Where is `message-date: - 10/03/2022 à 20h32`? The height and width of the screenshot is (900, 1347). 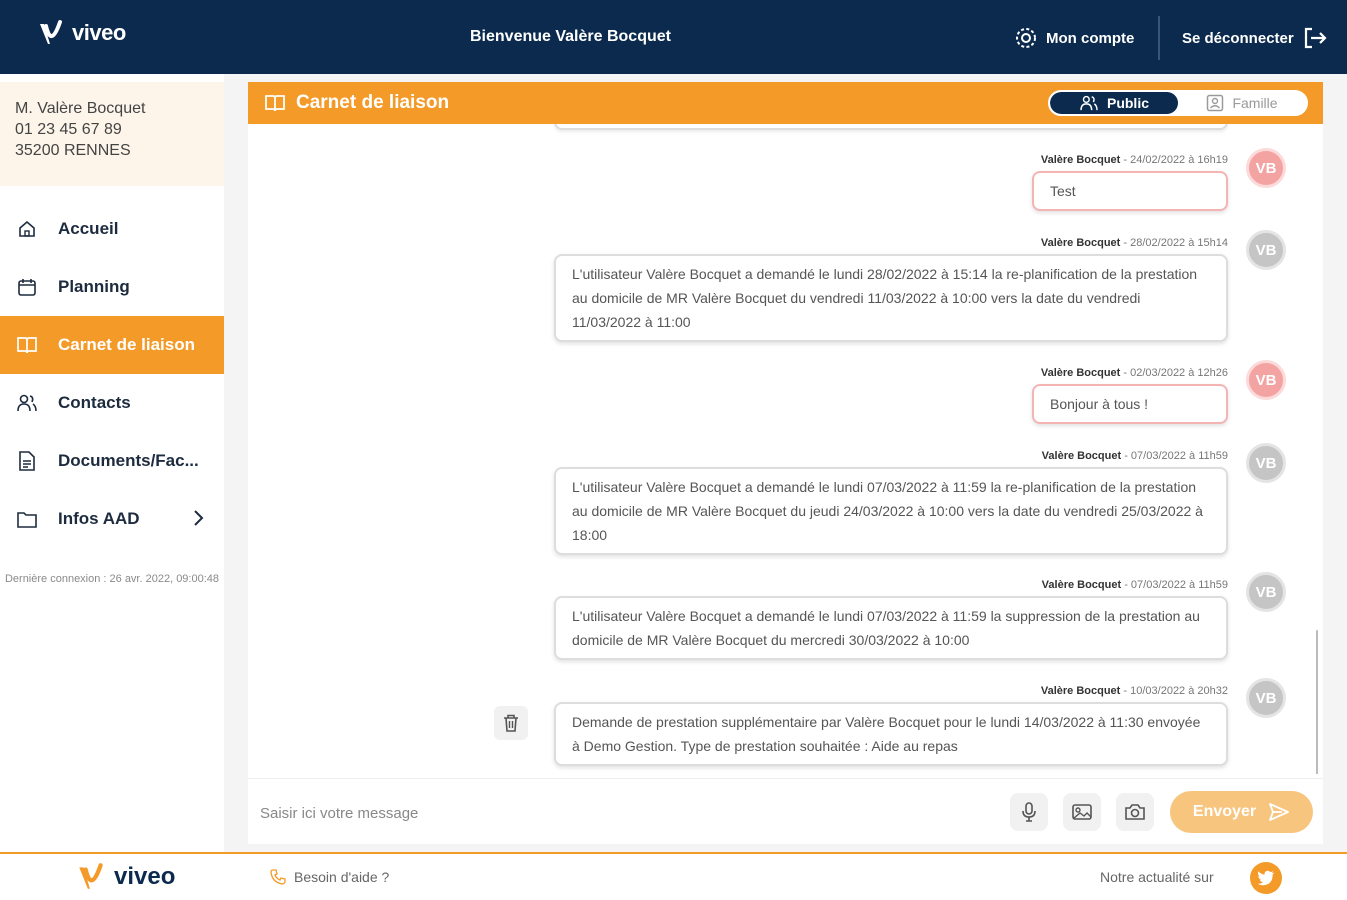 message-date: - 10/03/2022 à 20h32 is located at coordinates (1174, 691).